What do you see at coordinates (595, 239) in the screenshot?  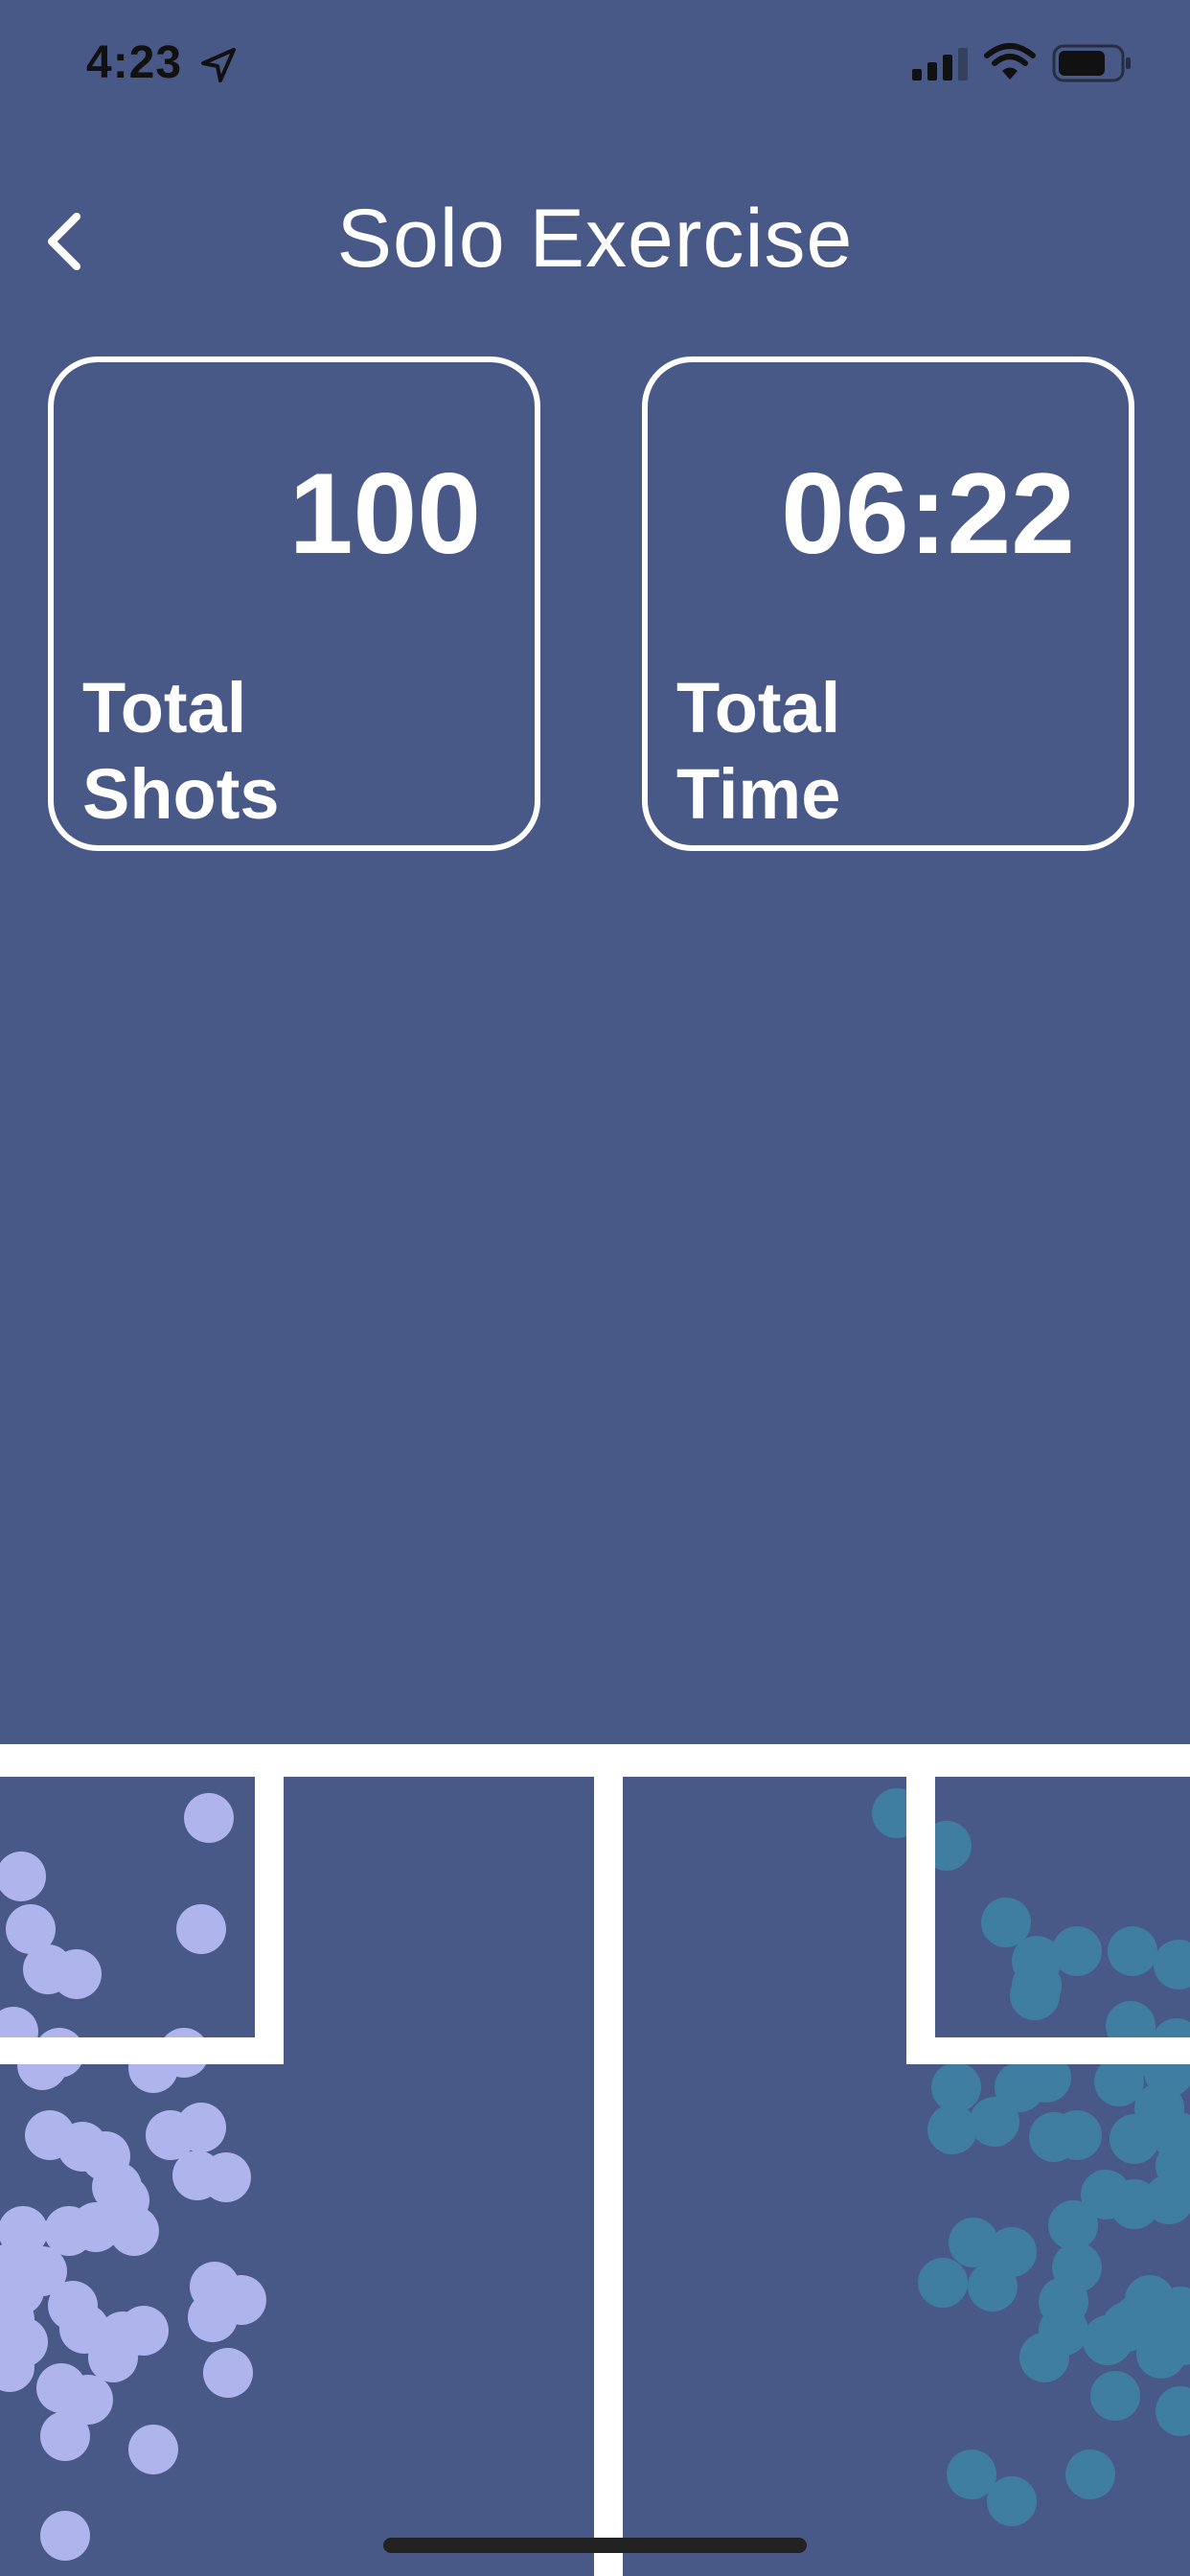 I see `page-title: Solo Exercise` at bounding box center [595, 239].